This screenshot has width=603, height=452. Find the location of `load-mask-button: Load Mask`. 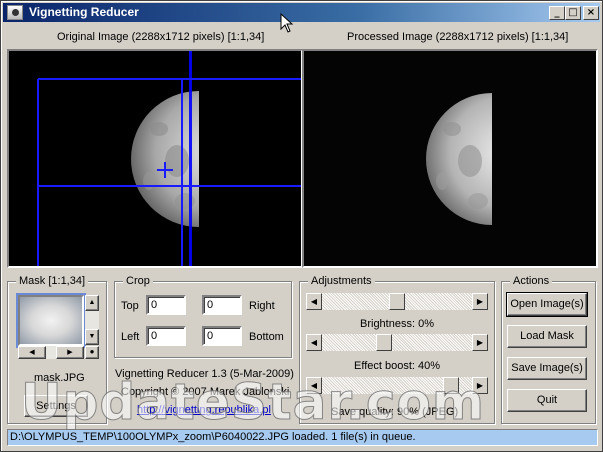

load-mask-button: Load Mask is located at coordinates (547, 336).